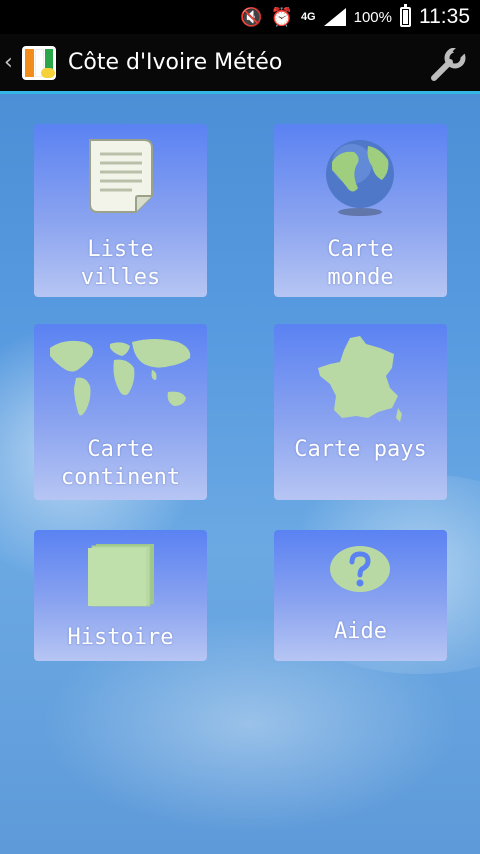 This screenshot has height=854, width=480. I want to click on wrench-icon, so click(447, 65).